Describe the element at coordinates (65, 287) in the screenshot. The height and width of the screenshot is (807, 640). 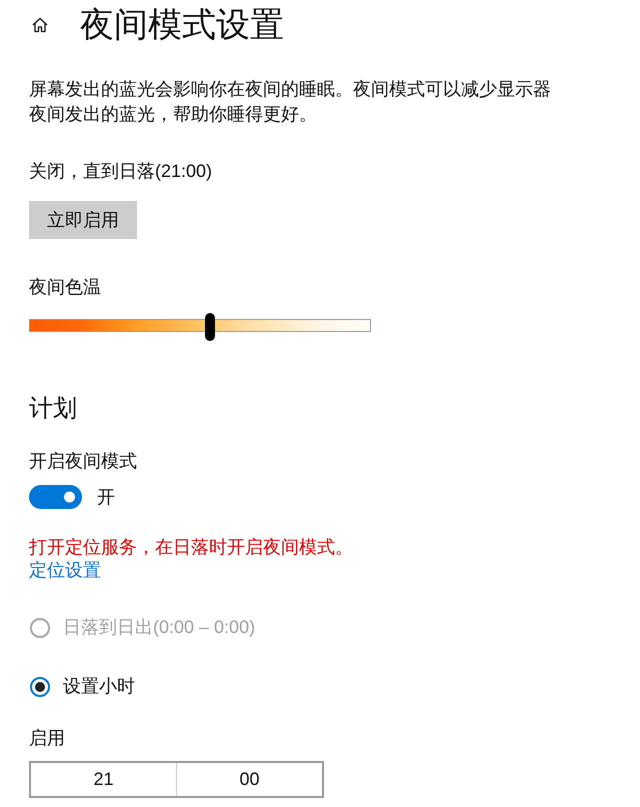
I see `color-temperature-label: 夜间色温` at that location.